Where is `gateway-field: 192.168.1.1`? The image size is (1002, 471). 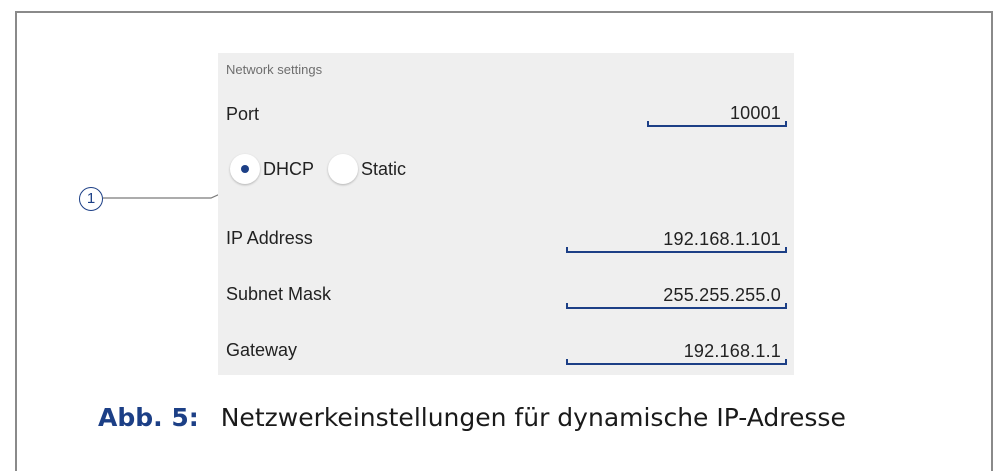 gateway-field: 192.168.1.1 is located at coordinates (676, 353).